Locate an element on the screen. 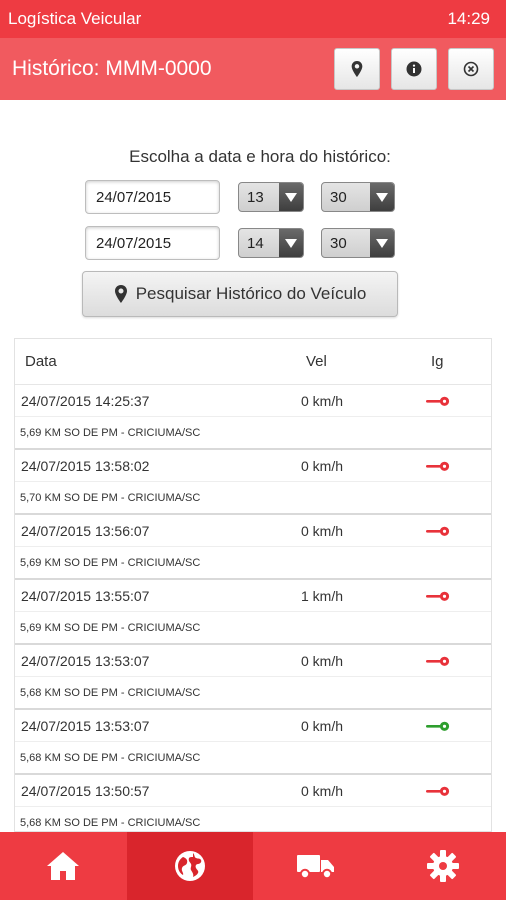  row-main-line: 24/07/2015 13:50:57 0 km/h is located at coordinates (253, 791).